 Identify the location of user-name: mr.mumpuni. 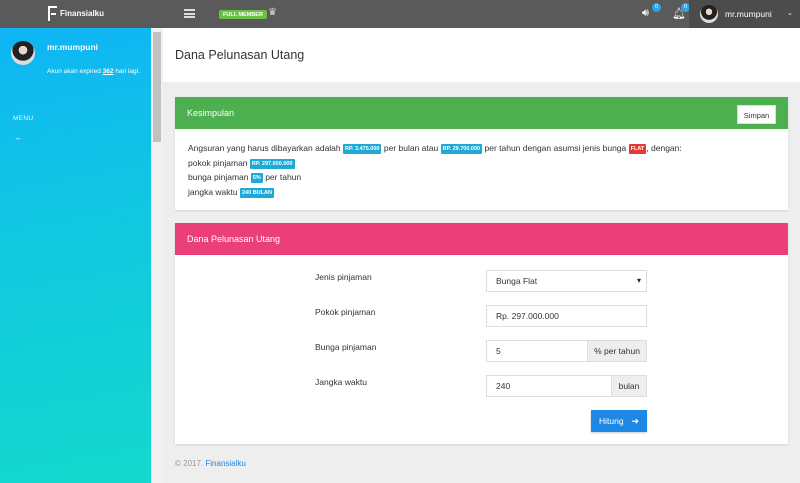
(748, 14).